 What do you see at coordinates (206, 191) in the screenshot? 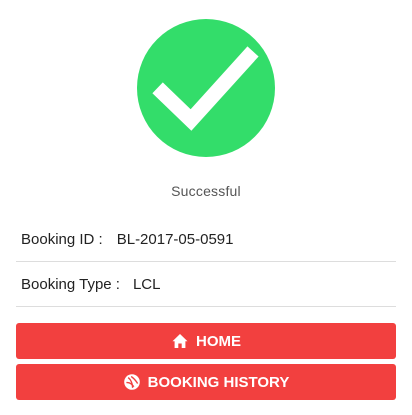
I see `status-text: Successful` at bounding box center [206, 191].